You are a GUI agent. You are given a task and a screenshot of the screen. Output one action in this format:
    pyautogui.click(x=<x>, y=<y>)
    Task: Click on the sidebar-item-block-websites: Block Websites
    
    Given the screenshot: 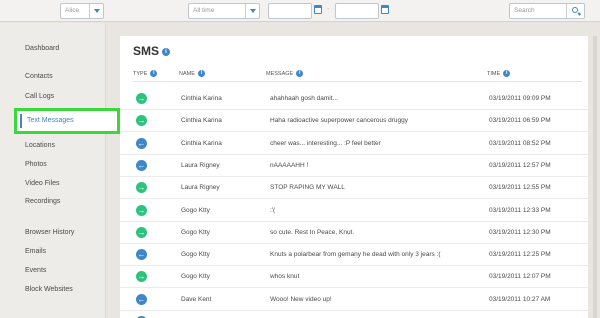 What is the action you would take?
    pyautogui.click(x=49, y=289)
    